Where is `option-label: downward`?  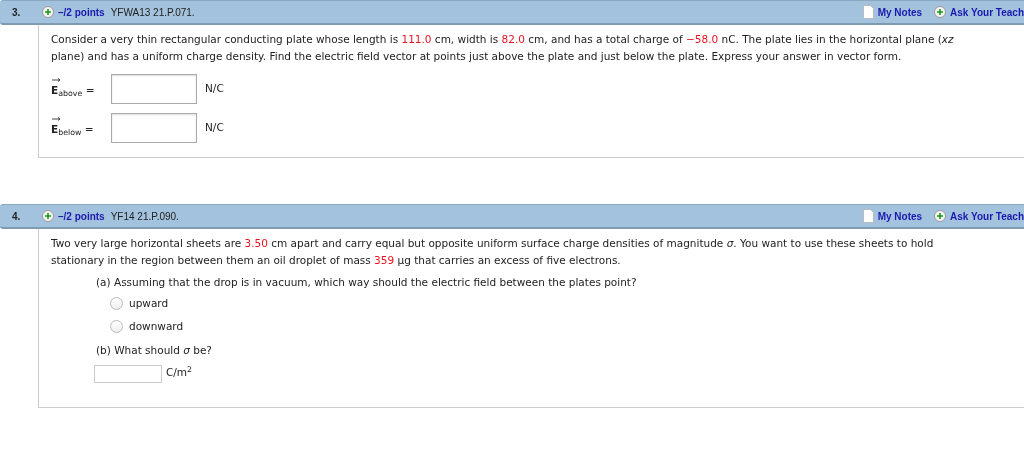
option-label: downward is located at coordinates (156, 326).